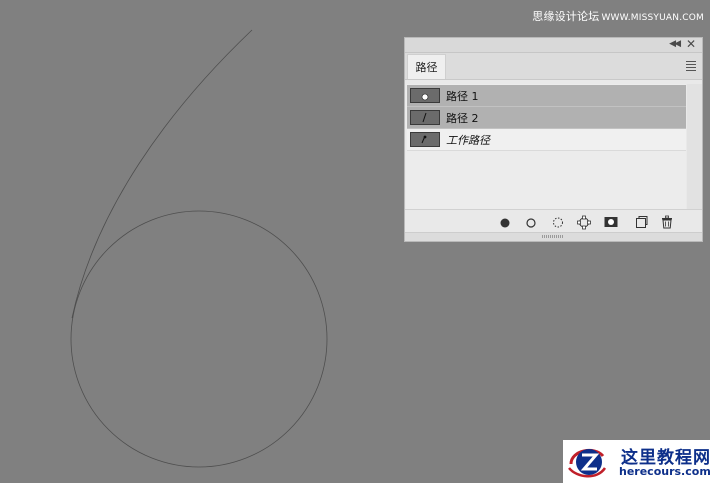 Image resolution: width=710 pixels, height=483 pixels. I want to click on dotted-circle-icon, so click(558, 222).